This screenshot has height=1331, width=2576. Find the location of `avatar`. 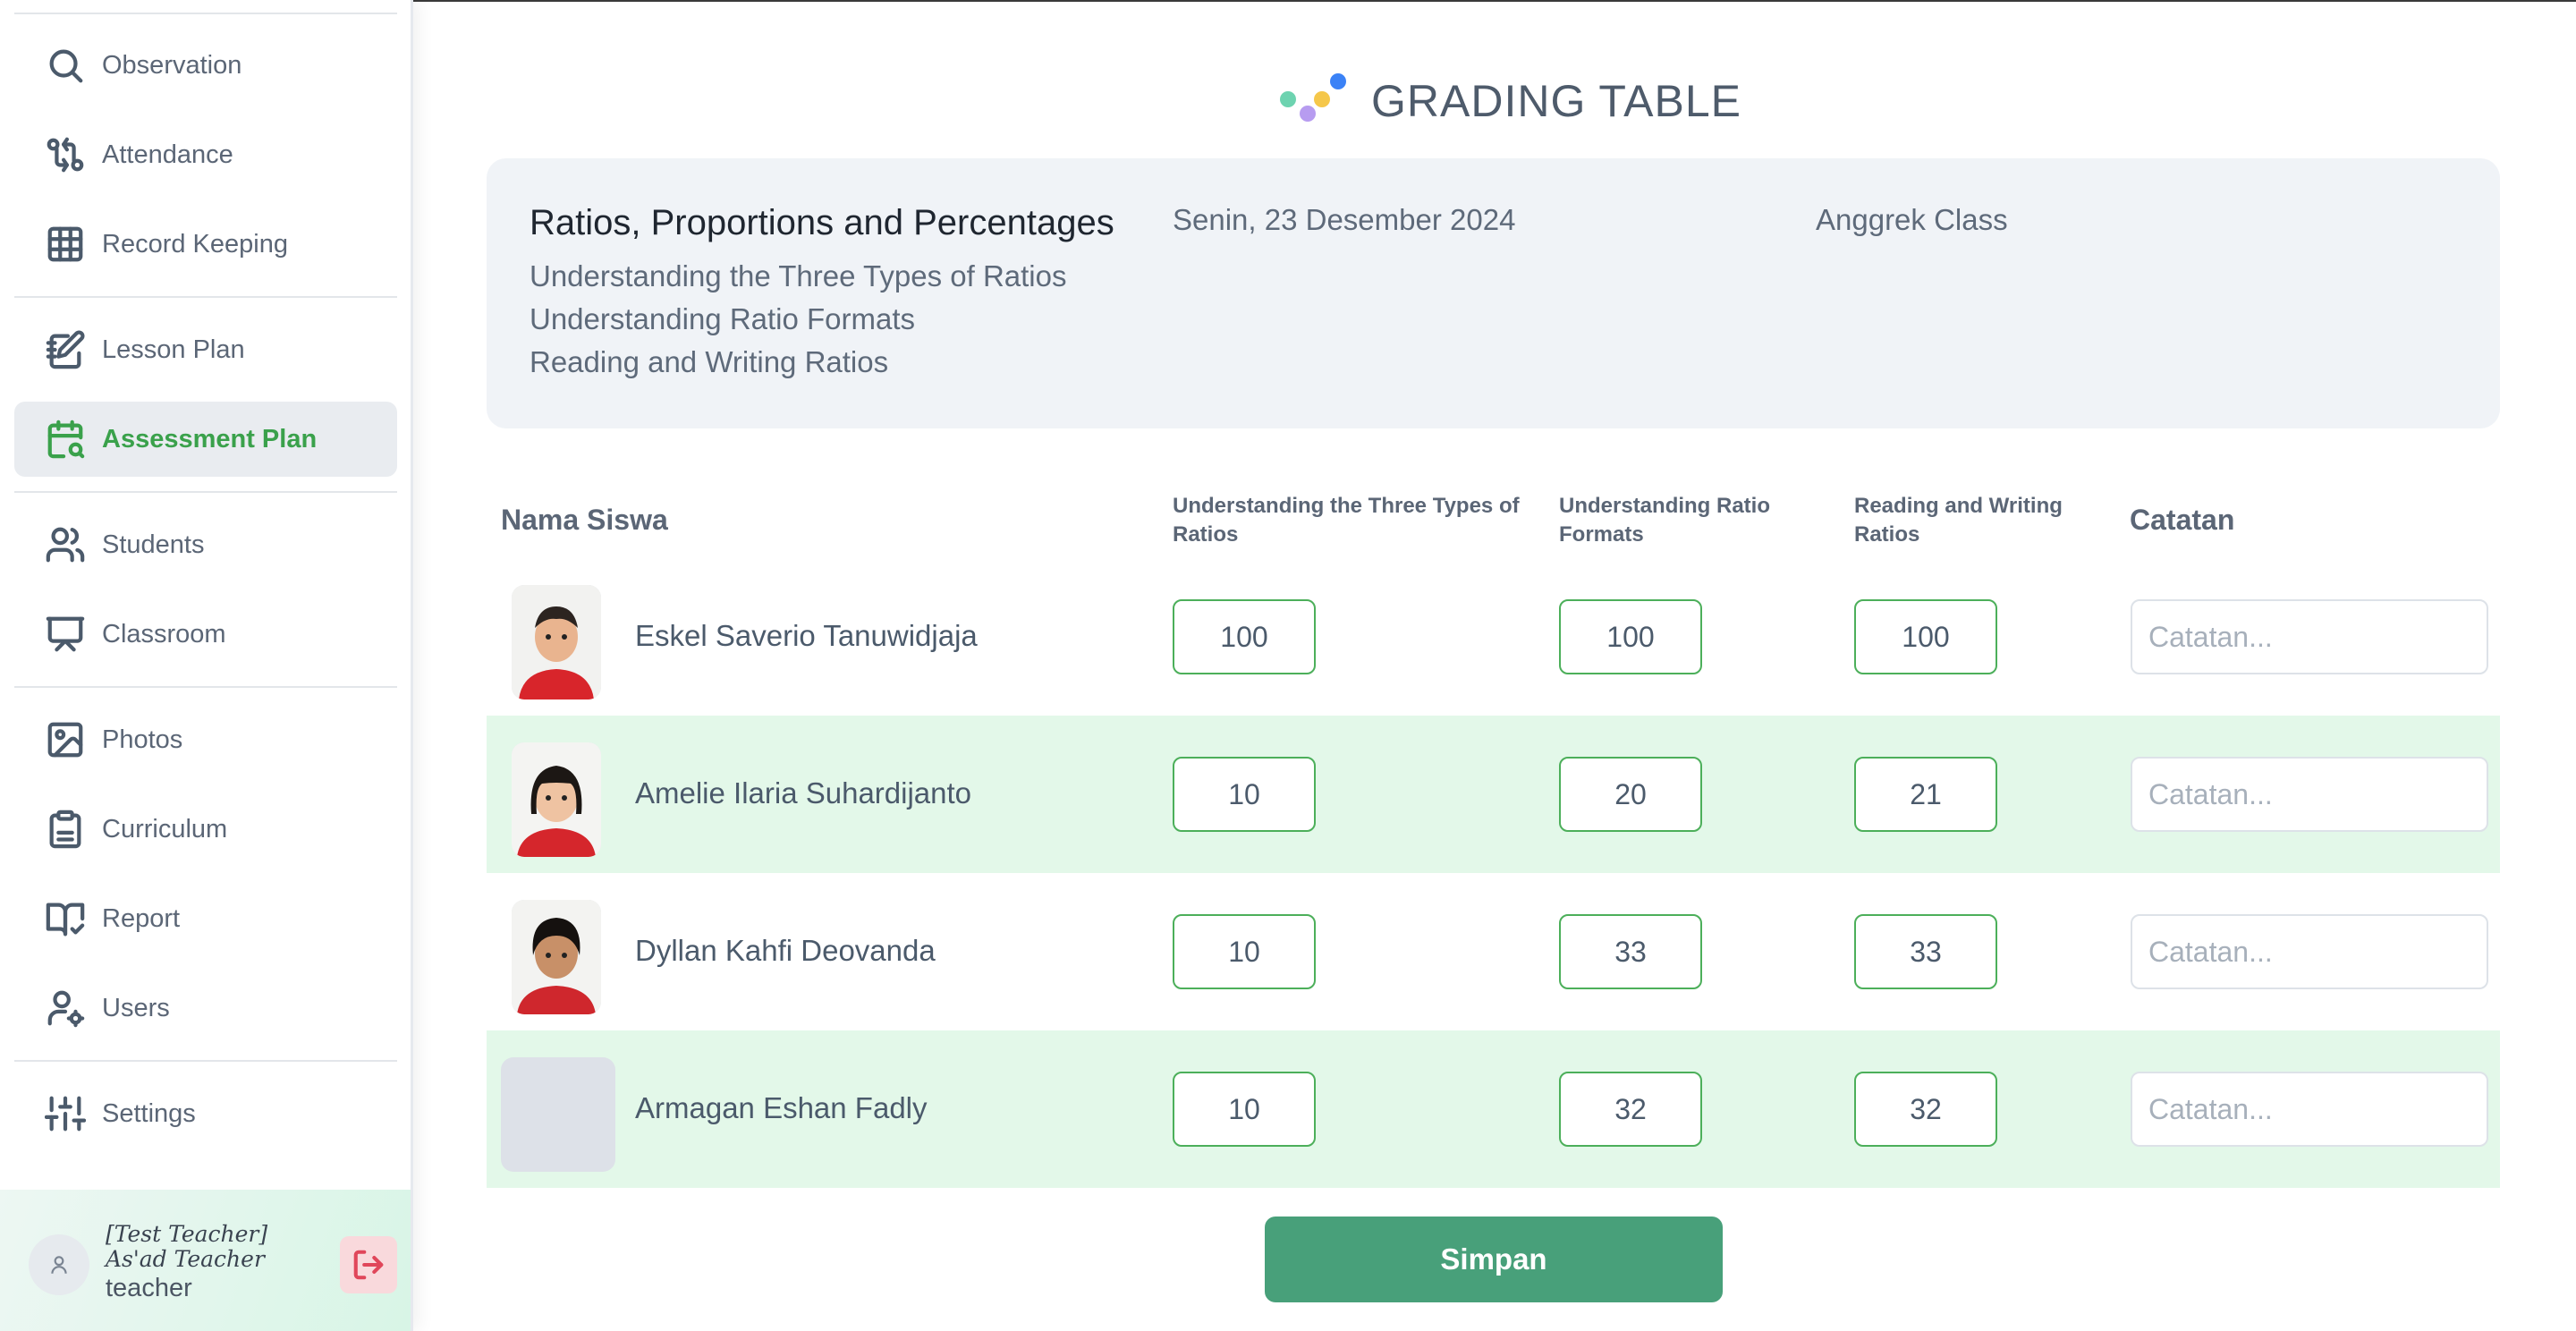

avatar is located at coordinates (59, 1265).